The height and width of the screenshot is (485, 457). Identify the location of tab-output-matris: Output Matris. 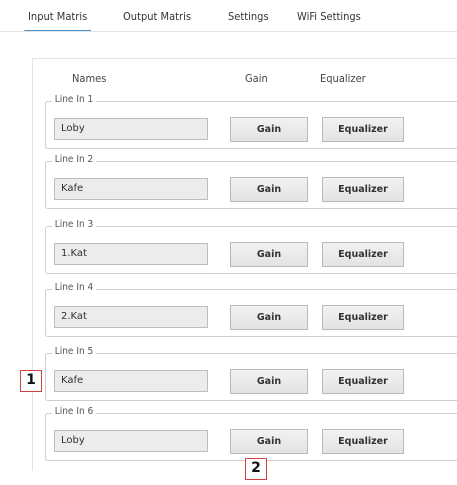
(157, 16).